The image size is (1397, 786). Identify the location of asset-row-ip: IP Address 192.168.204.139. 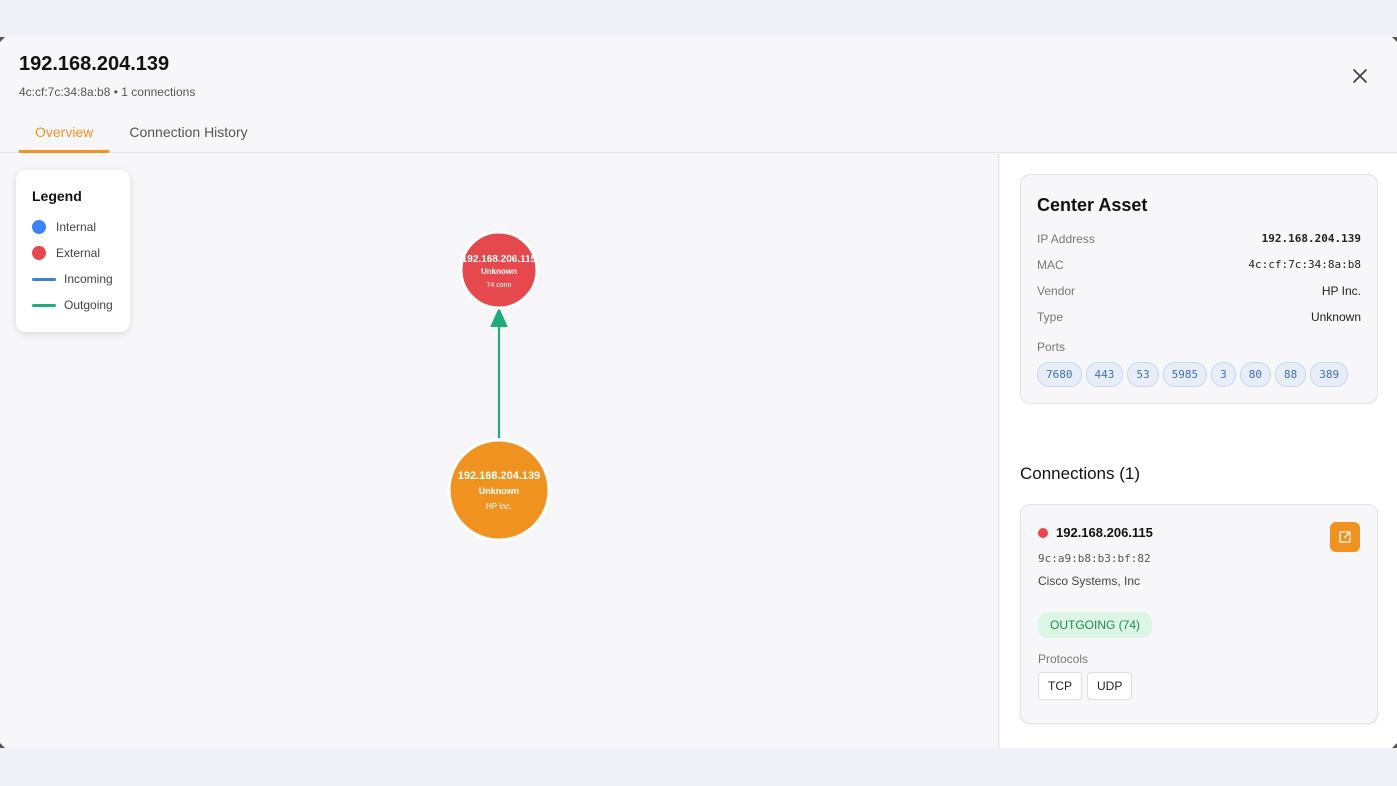
(1199, 245).